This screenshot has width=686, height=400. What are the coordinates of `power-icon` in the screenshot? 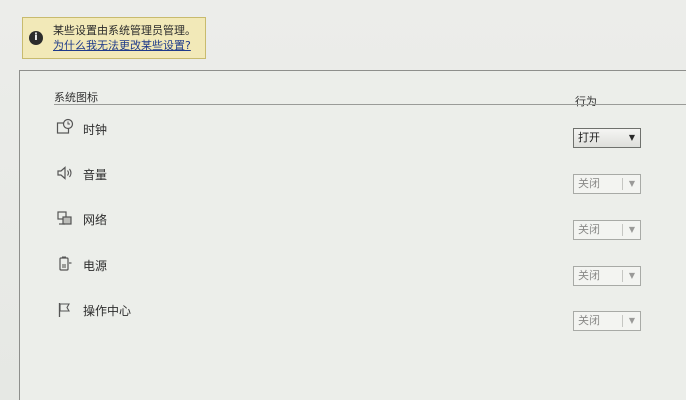 It's located at (65, 263).